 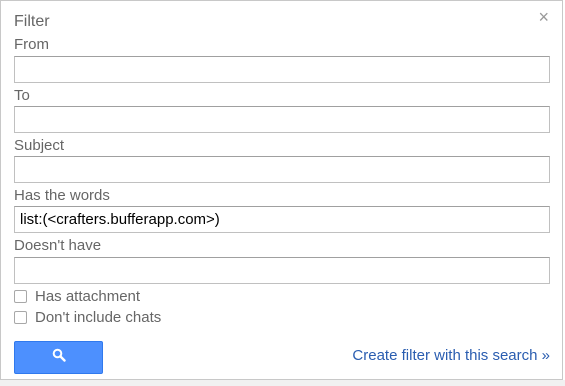 What do you see at coordinates (31, 44) in the screenshot?
I see `from-label: From` at bounding box center [31, 44].